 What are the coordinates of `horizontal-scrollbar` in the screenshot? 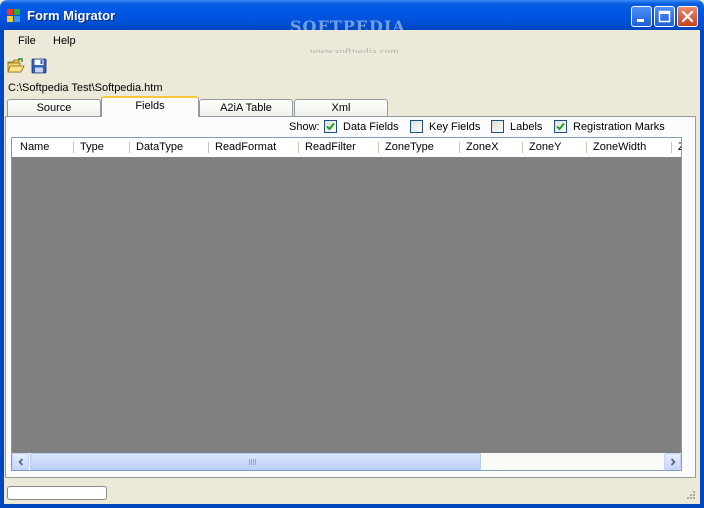 It's located at (346, 461).